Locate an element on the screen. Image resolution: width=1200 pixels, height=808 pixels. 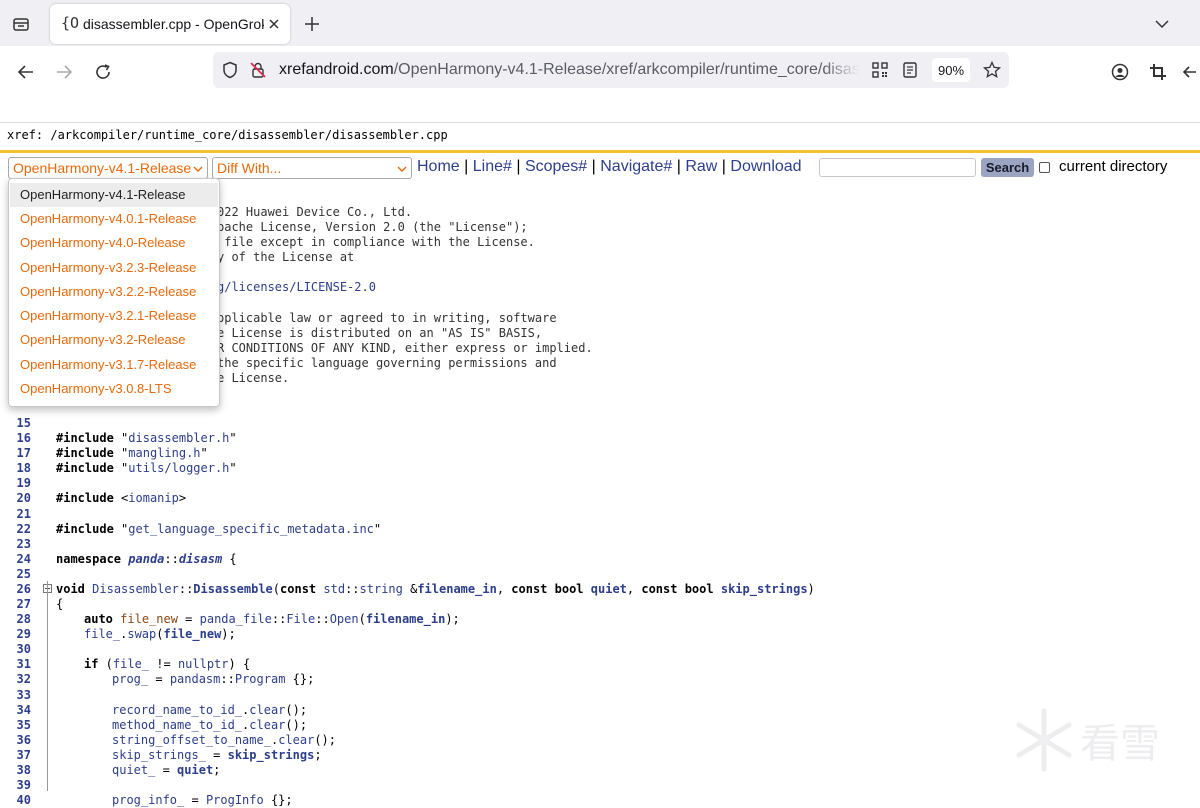
insecure-lock-icon is located at coordinates (258, 70).